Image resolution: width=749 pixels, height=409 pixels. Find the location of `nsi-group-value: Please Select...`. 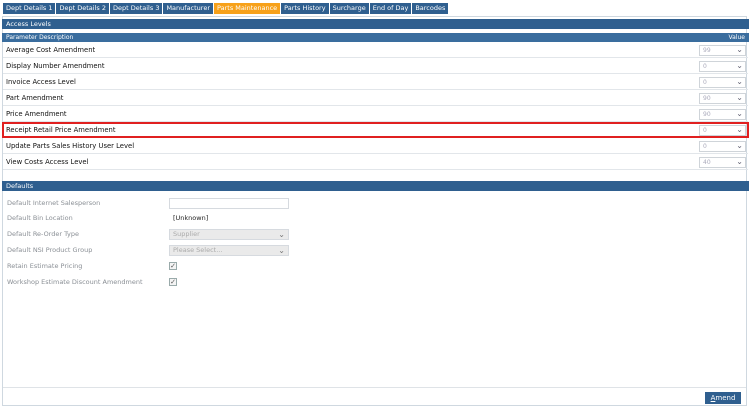

nsi-group-value: Please Select... is located at coordinates (198, 250).